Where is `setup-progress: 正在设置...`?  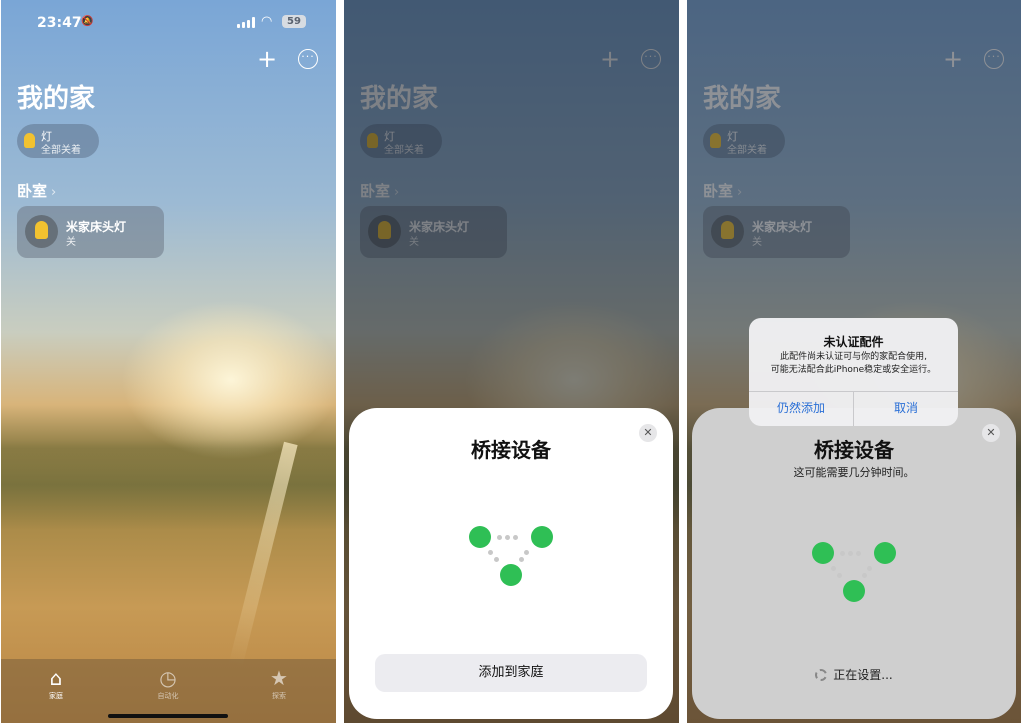 setup-progress: 正在设置... is located at coordinates (854, 674).